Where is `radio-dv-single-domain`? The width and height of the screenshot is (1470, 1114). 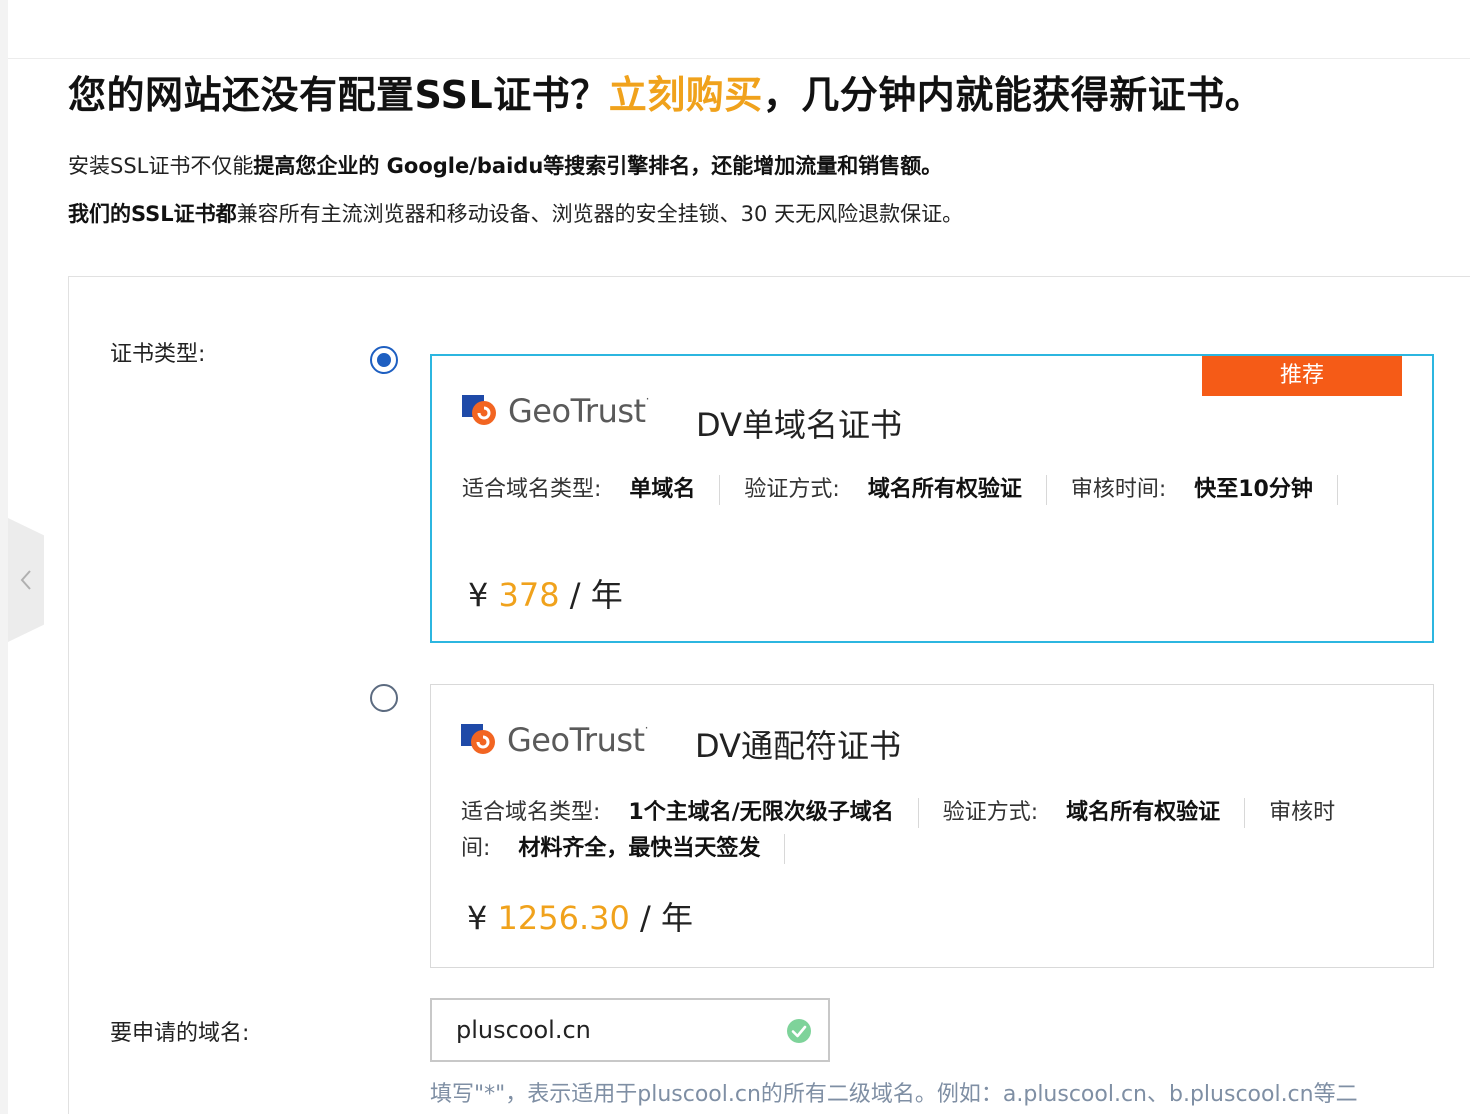
radio-dv-single-domain is located at coordinates (384, 360).